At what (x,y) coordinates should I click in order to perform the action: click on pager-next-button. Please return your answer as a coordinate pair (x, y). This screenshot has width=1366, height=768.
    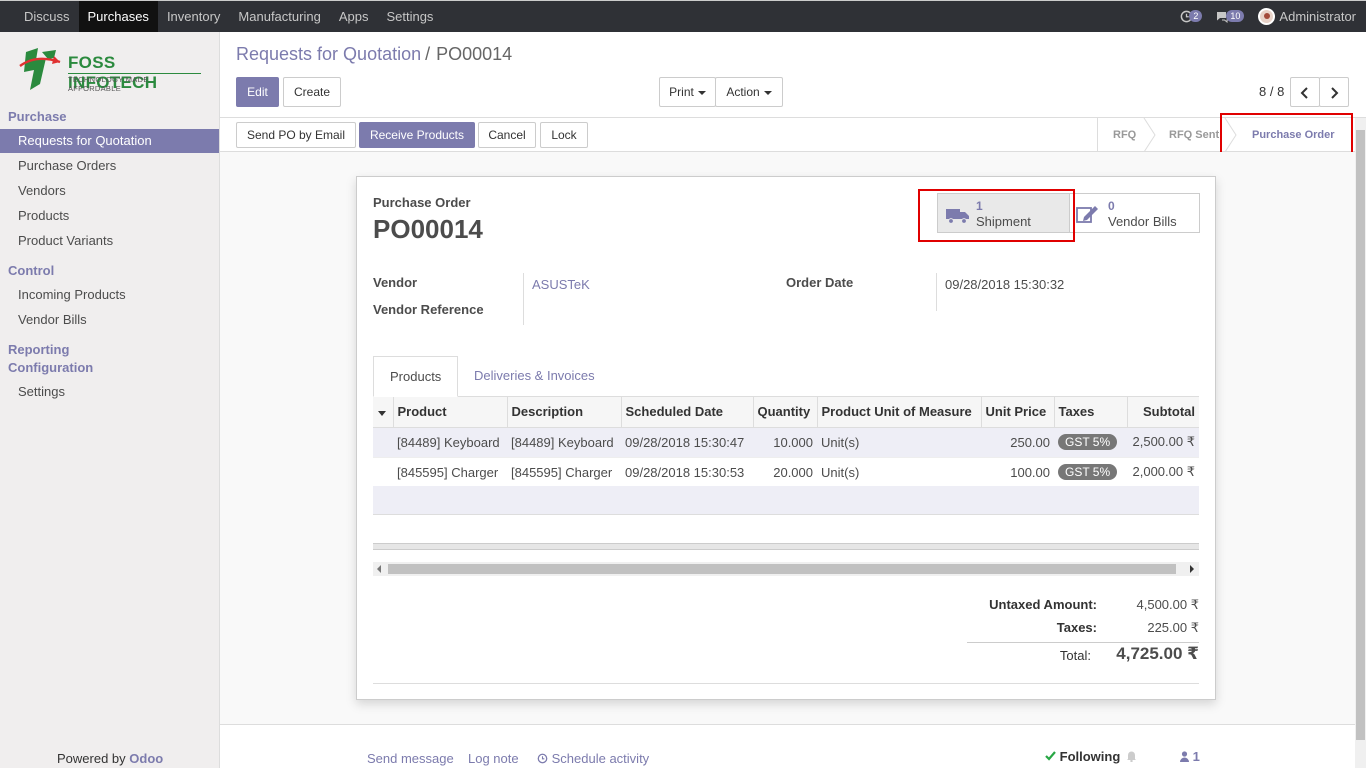
    Looking at the image, I should click on (1334, 92).